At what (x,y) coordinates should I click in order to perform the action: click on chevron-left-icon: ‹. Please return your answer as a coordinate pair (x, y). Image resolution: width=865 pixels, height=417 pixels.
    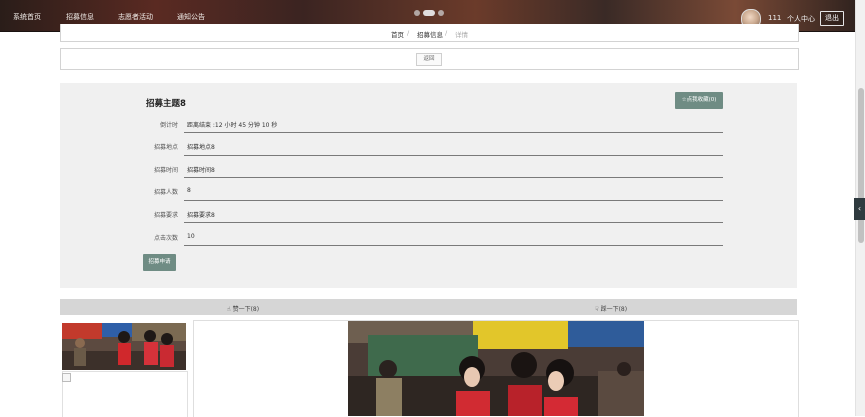
    Looking at the image, I should click on (859, 208).